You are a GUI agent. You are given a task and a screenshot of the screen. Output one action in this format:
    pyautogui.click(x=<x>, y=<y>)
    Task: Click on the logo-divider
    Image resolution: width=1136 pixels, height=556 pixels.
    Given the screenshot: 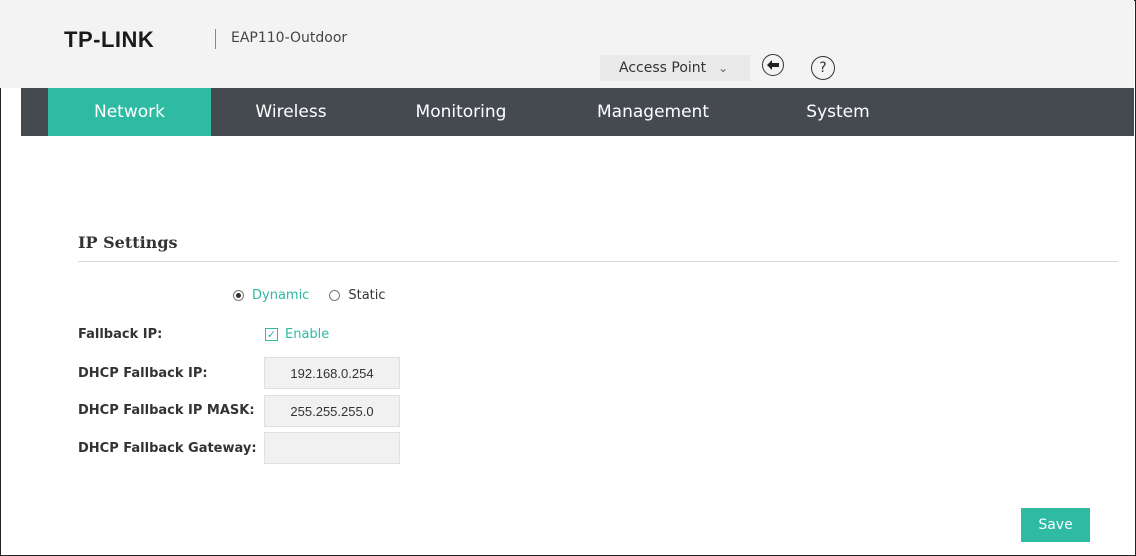 What is the action you would take?
    pyautogui.click(x=215, y=39)
    